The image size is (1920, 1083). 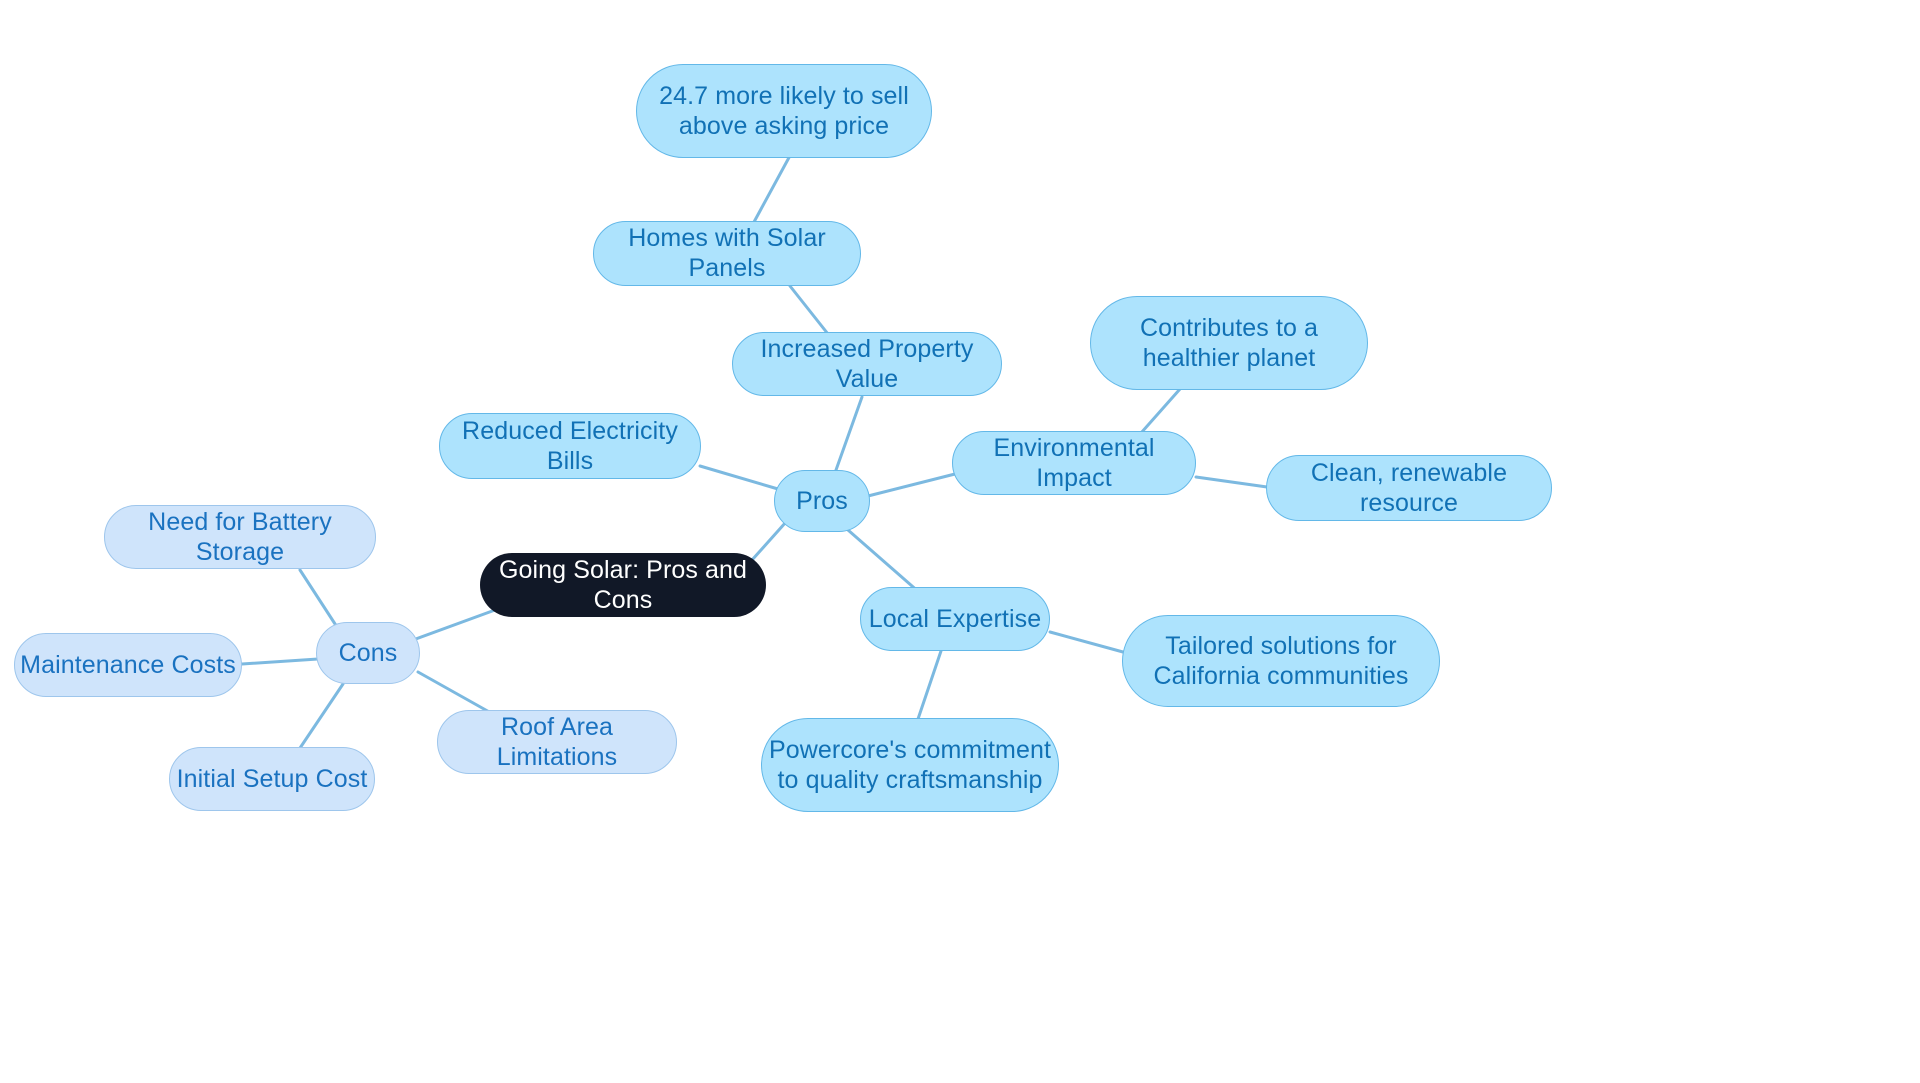 I want to click on node-local-expertise: Local Expertise, so click(x=955, y=619).